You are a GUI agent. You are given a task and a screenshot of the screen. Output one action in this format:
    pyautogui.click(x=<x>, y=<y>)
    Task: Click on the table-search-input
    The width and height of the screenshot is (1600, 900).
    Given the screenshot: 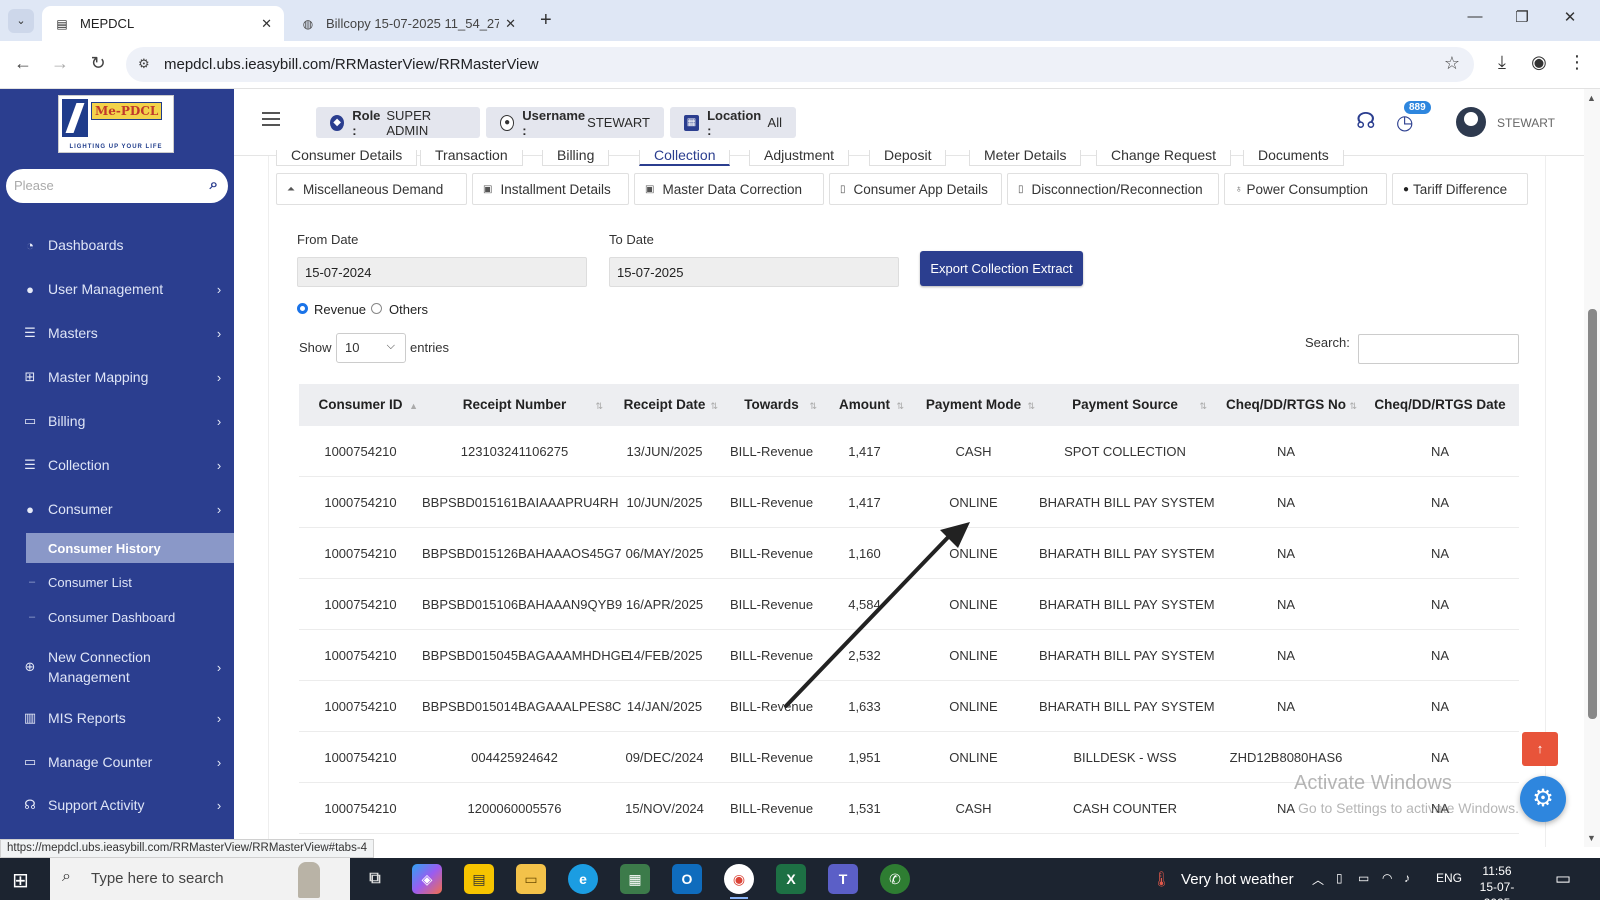 What is the action you would take?
    pyautogui.click(x=1438, y=349)
    